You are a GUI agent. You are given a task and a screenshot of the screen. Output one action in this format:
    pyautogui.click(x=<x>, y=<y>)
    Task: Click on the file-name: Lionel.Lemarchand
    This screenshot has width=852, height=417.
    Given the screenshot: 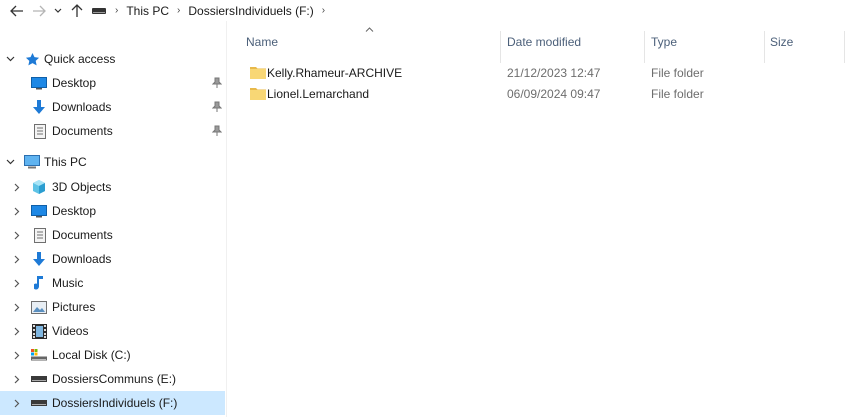 What is the action you would take?
    pyautogui.click(x=318, y=93)
    